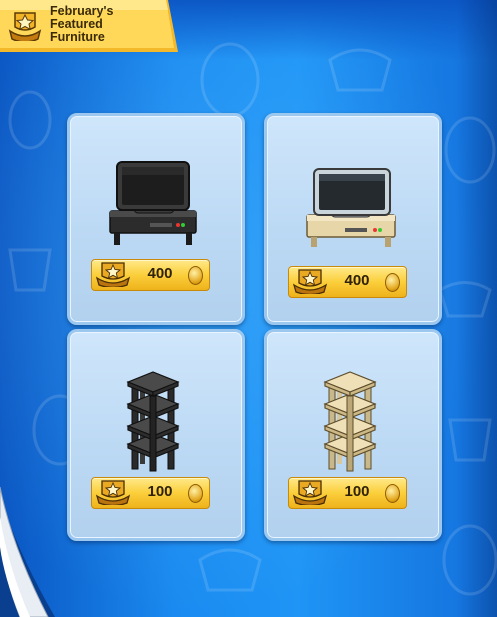  Describe the element at coordinates (351, 207) in the screenshot. I see `beige-tv-image` at that location.